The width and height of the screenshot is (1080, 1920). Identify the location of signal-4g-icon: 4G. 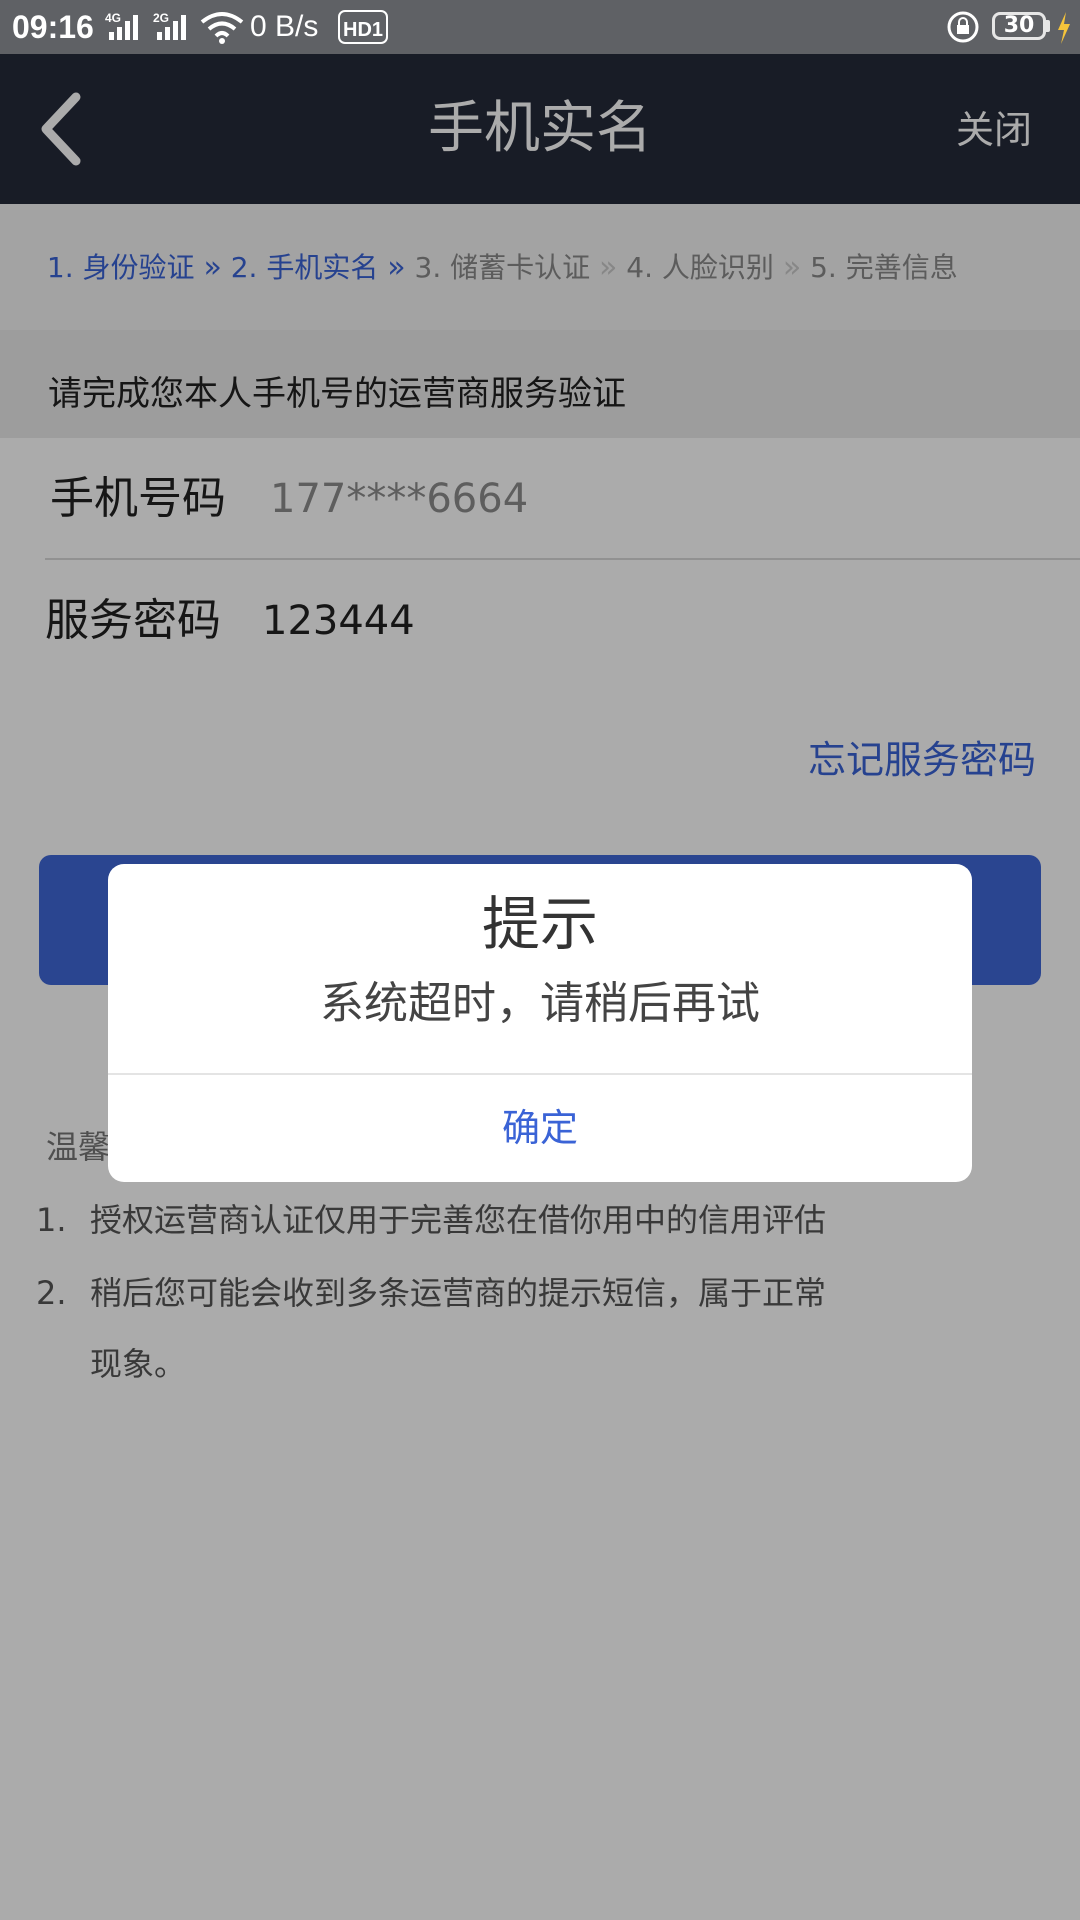
(121, 25).